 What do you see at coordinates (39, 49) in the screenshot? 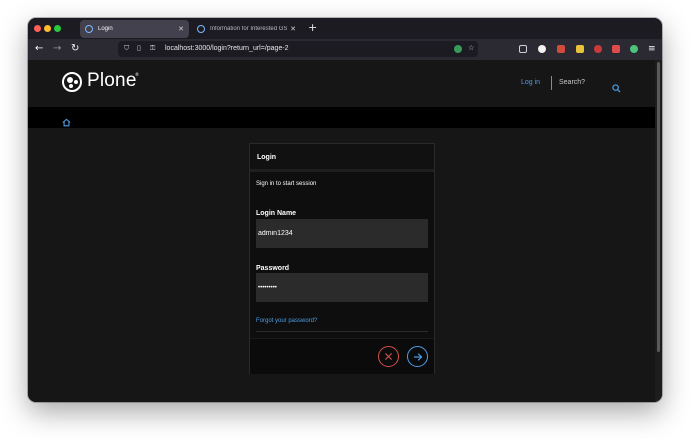
I see `back-arrow-icon: ←` at bounding box center [39, 49].